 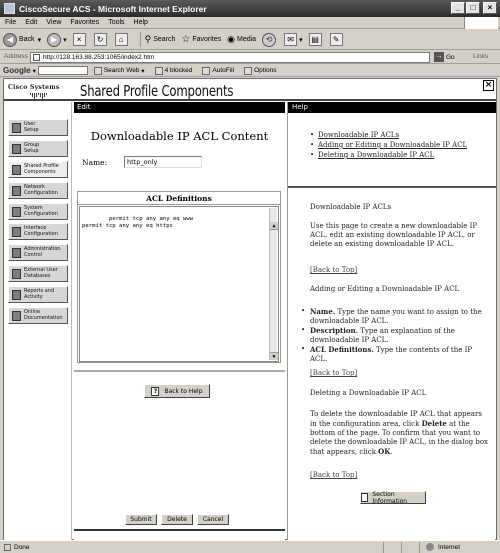 I want to click on internet-zone-icon, so click(x=430, y=547).